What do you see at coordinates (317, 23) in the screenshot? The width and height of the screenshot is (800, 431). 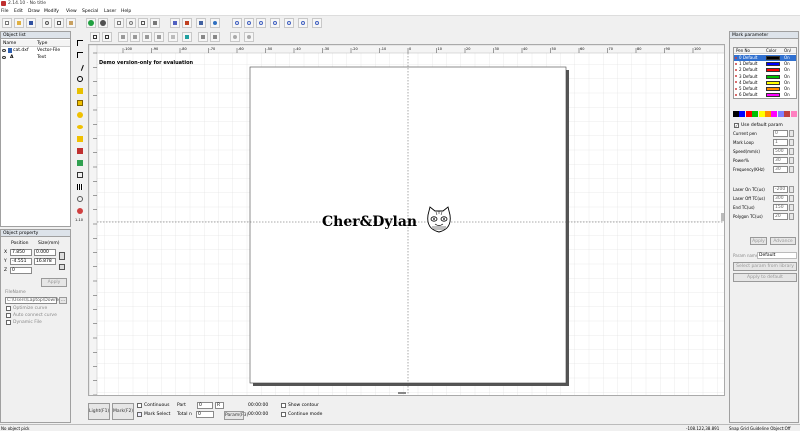 I see `zoom-page-icon` at bounding box center [317, 23].